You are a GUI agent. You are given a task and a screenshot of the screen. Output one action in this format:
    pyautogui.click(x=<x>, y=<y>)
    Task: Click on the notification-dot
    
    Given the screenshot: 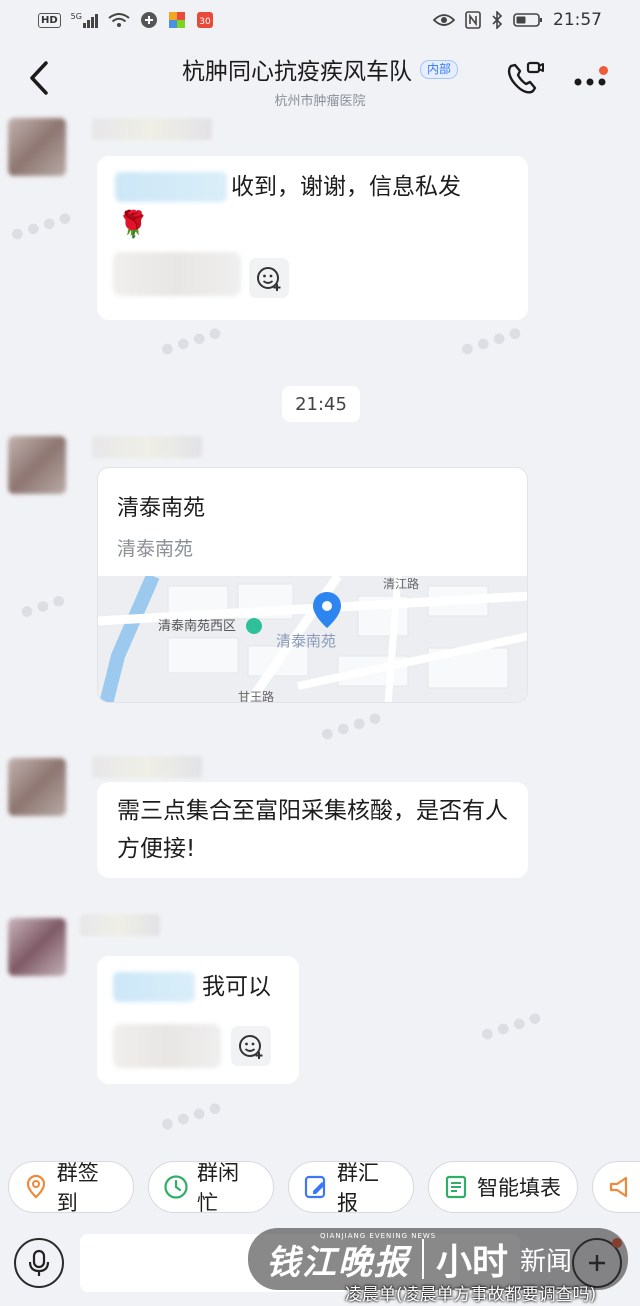 What is the action you would take?
    pyautogui.click(x=603, y=70)
    